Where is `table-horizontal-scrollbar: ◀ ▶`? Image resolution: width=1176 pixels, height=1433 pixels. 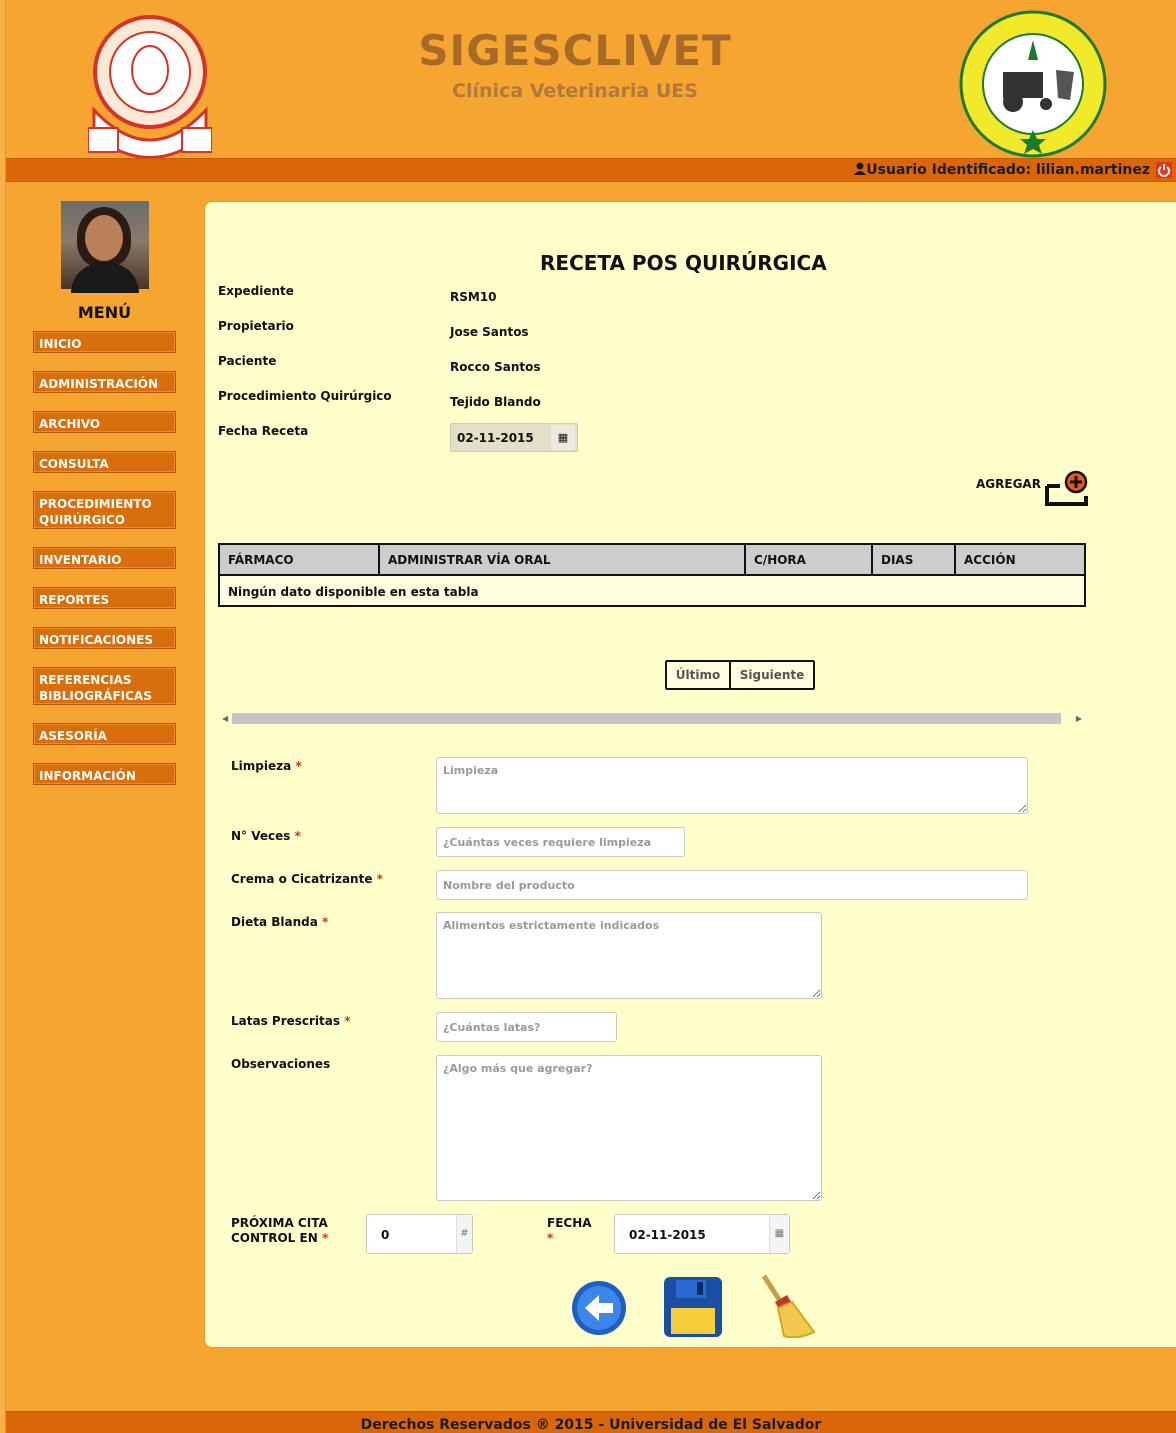 table-horizontal-scrollbar: ◀ ▶ is located at coordinates (652, 718).